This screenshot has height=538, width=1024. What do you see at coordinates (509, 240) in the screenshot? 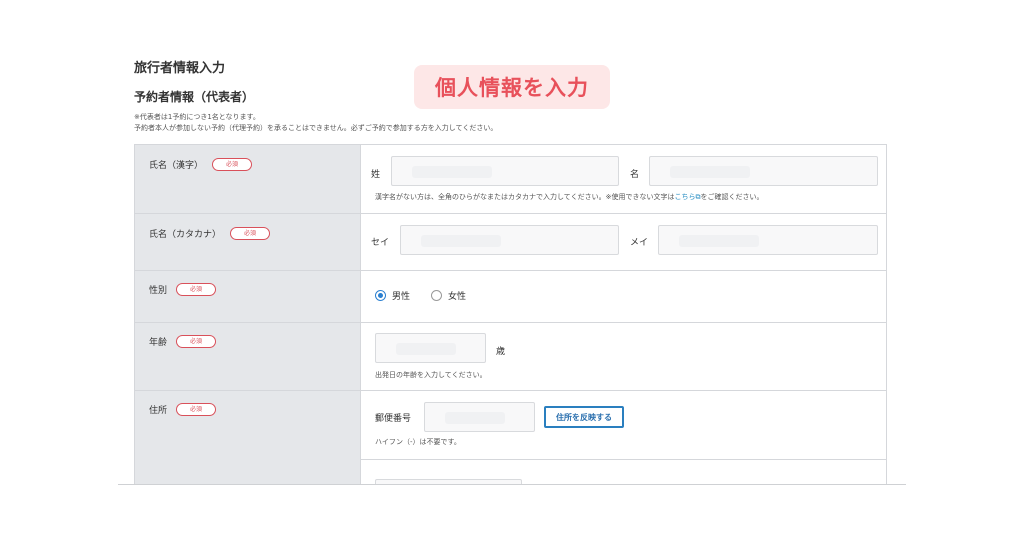
I see `last-name-kana-input` at bounding box center [509, 240].